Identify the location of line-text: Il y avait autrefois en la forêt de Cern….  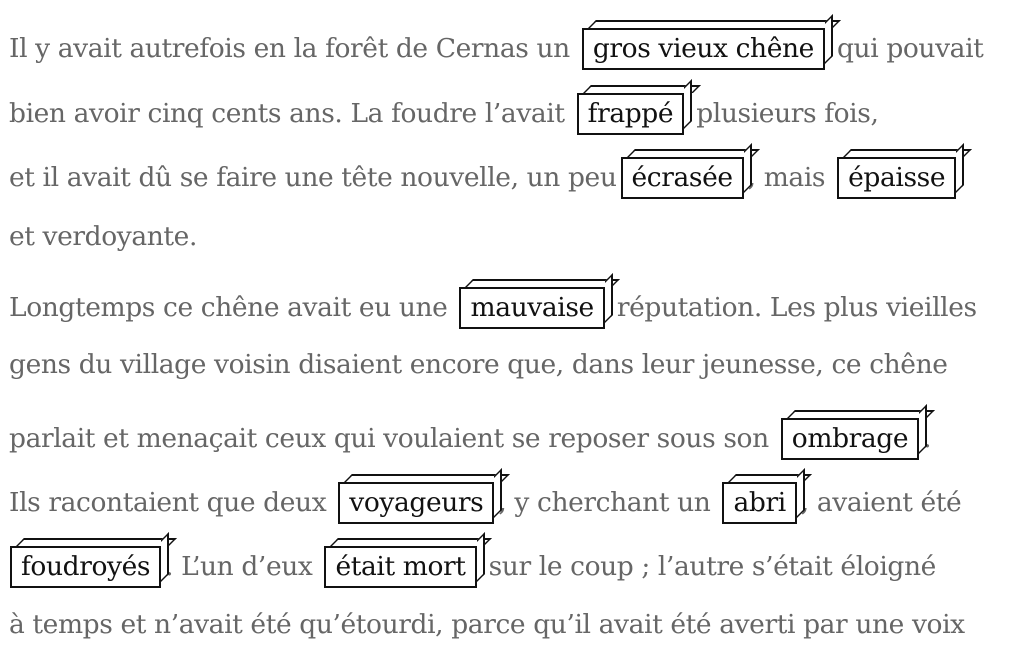
(289, 48).